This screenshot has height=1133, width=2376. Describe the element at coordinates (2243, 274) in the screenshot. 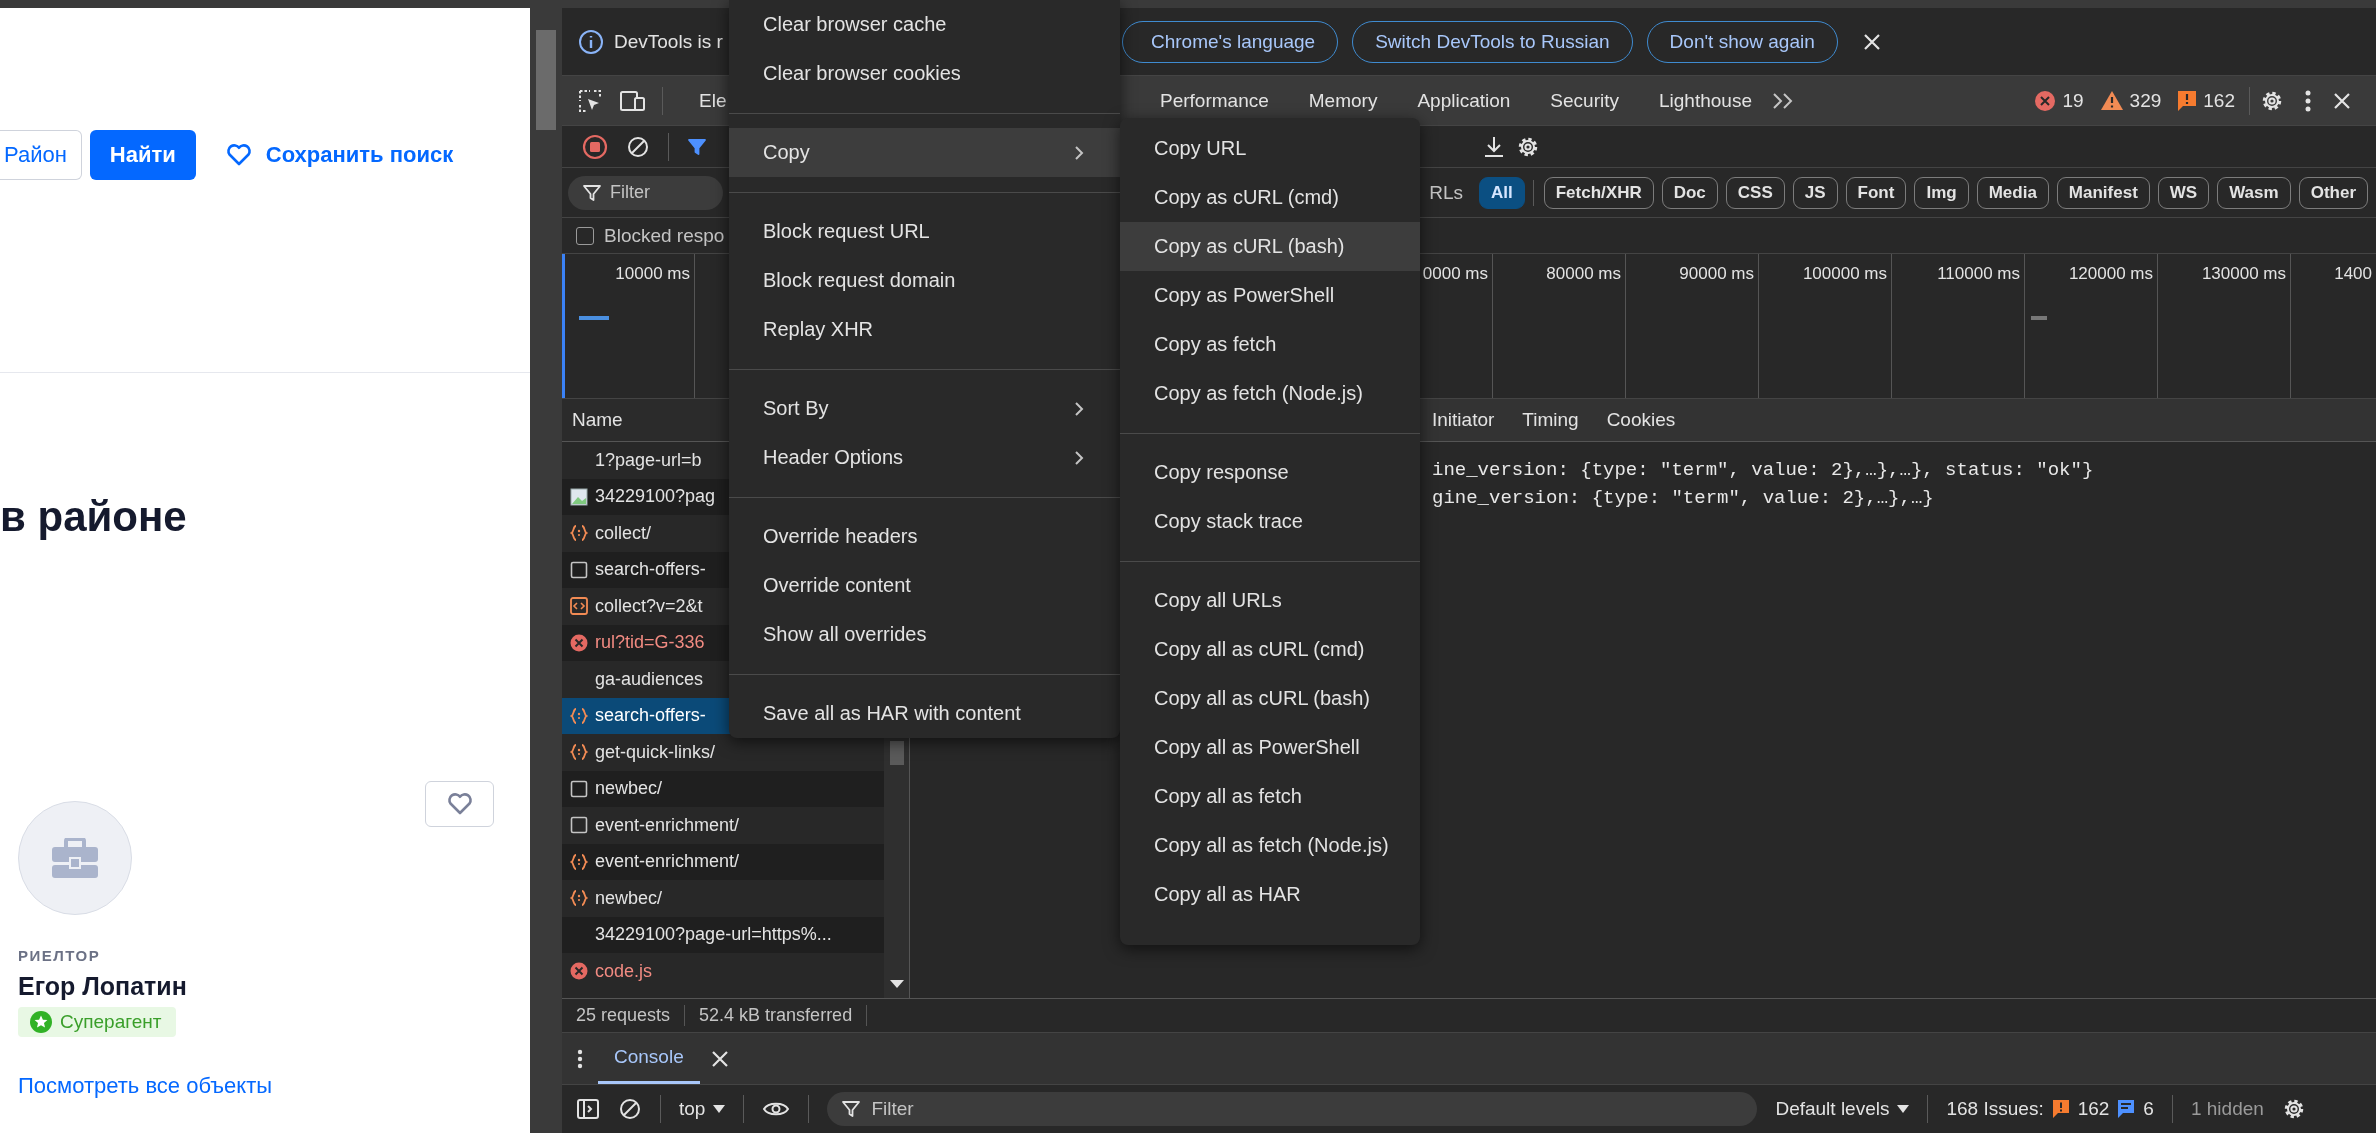

I see `timeline-tick: 130000 ms` at that location.